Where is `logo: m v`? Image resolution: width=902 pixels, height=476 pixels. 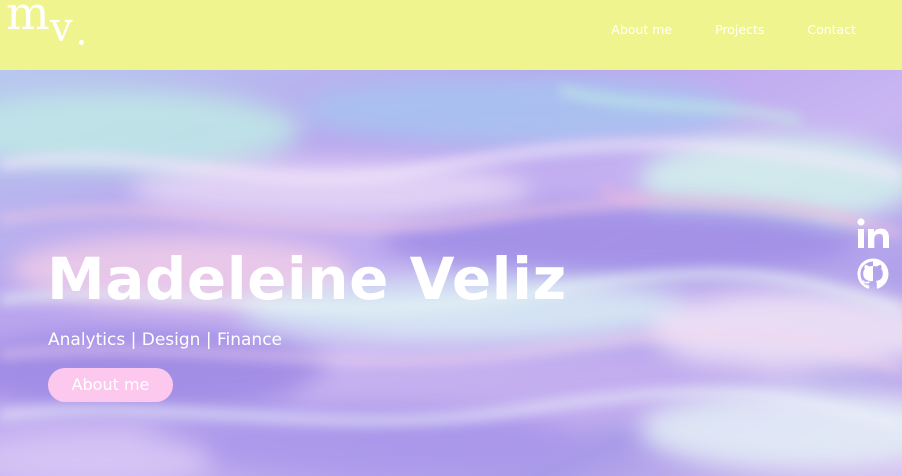
logo: m v is located at coordinates (51, 30).